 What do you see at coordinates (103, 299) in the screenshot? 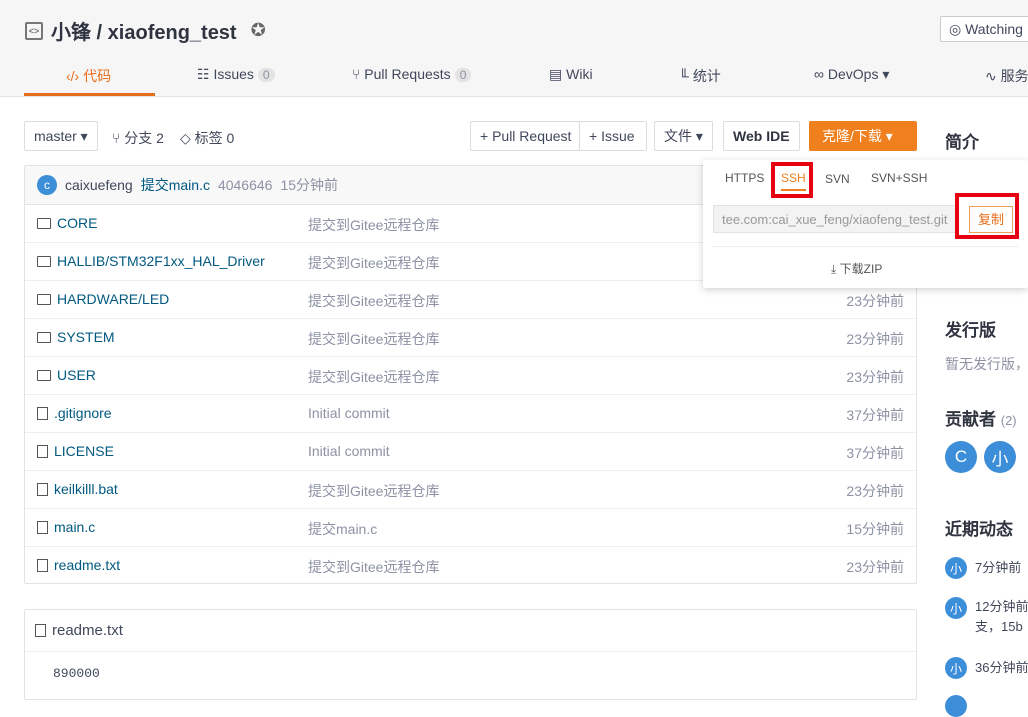
I see `file-name-link: HARDWARE/LED` at bounding box center [103, 299].